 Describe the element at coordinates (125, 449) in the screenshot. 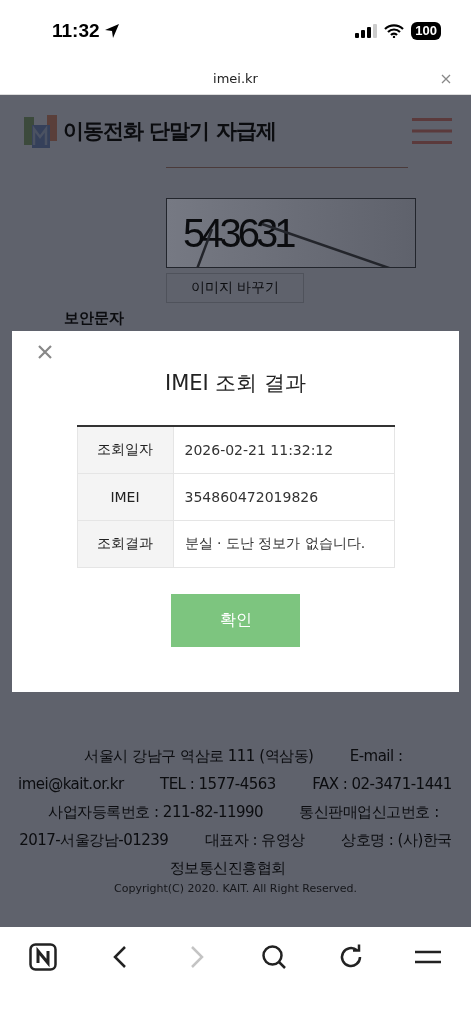

I see `row-label: 조회일자` at that location.